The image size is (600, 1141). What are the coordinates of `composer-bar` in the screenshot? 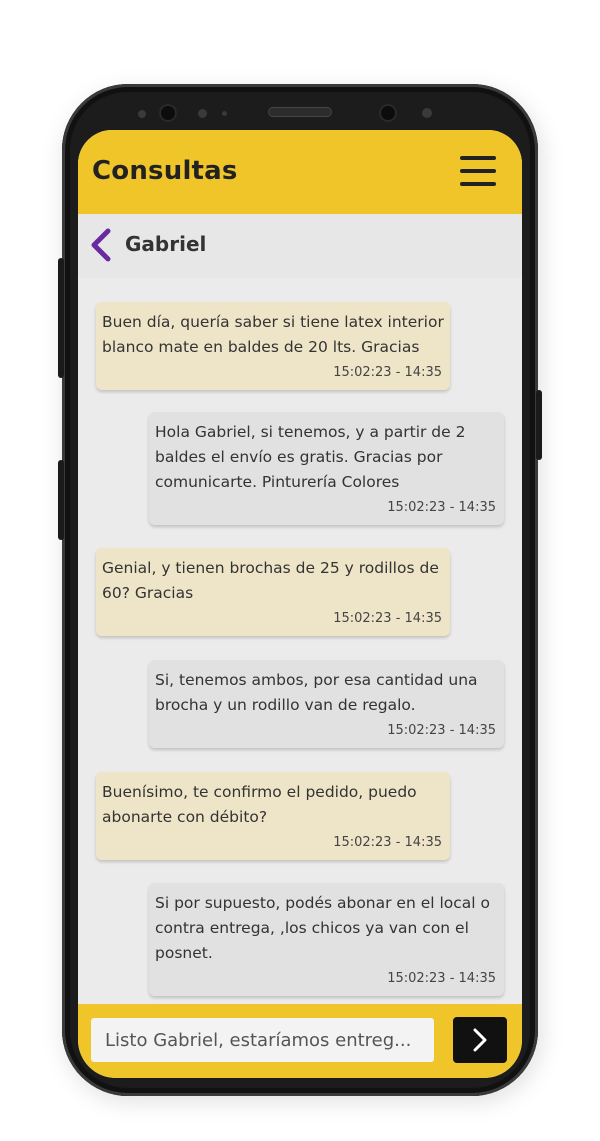 It's located at (300, 1041).